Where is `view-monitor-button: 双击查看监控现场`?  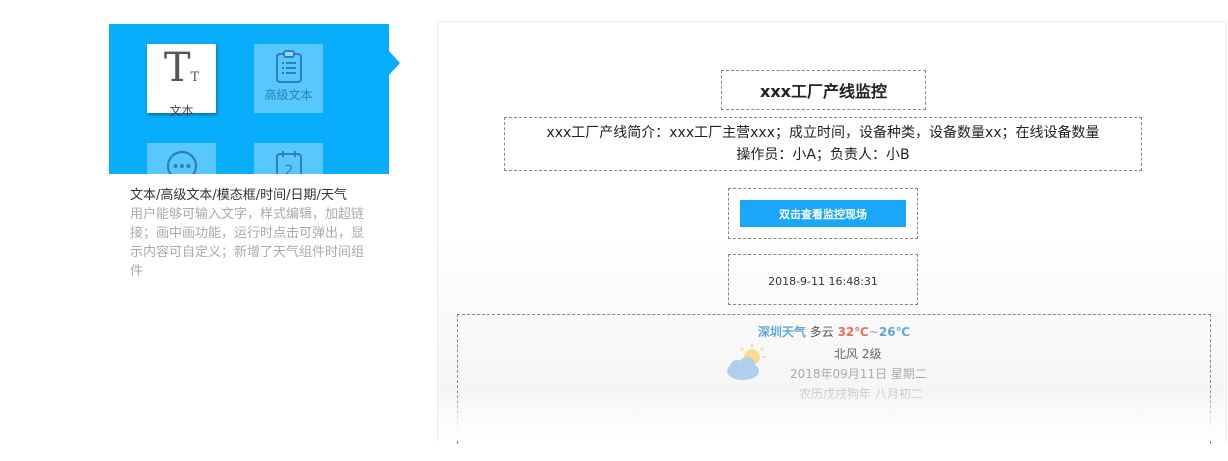
view-monitor-button: 双击查看监控现场 is located at coordinates (823, 213).